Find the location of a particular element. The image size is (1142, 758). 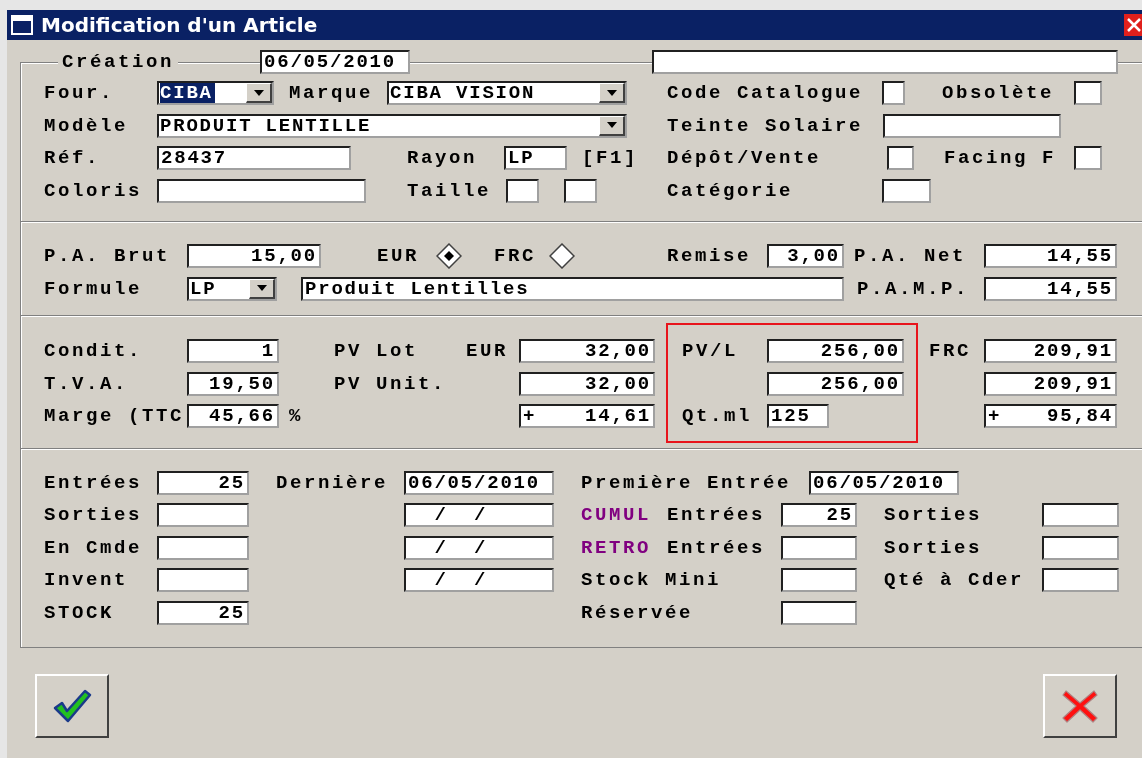

field-label: Réservée is located at coordinates (637, 612).